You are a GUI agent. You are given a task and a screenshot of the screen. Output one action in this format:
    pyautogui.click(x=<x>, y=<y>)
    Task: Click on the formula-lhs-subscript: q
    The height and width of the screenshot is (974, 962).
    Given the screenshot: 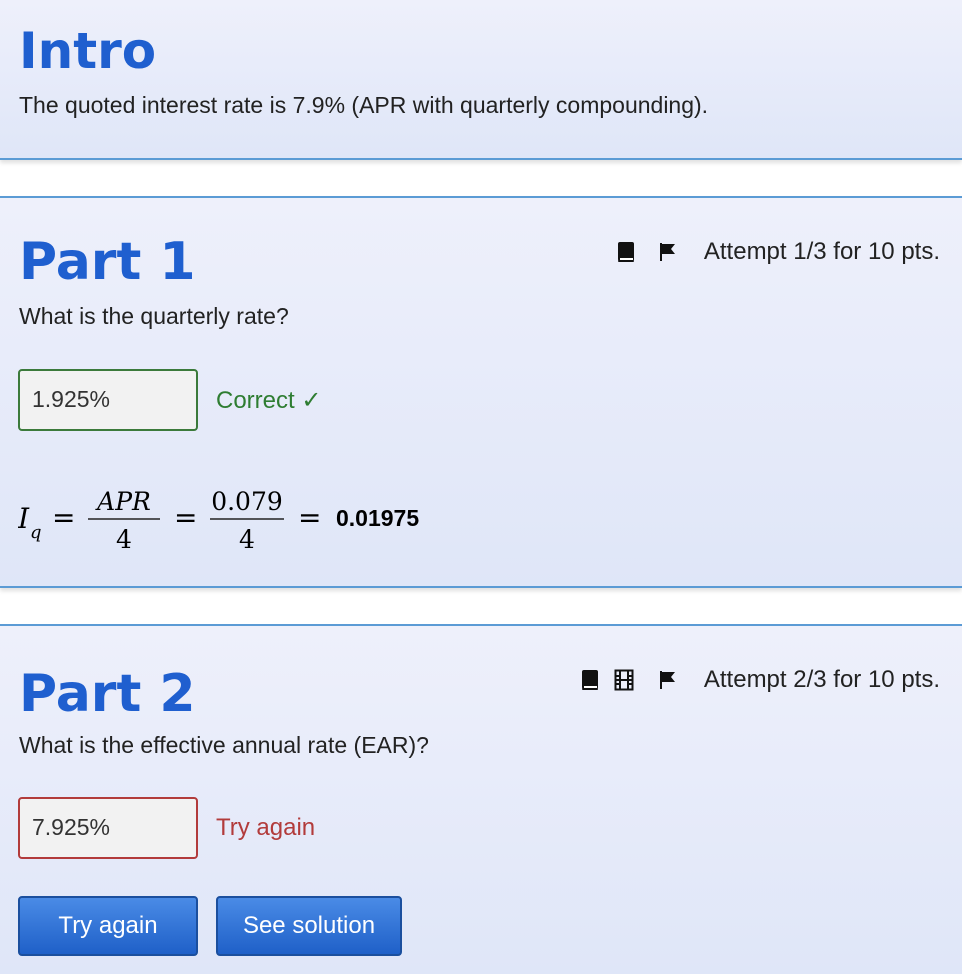 What is the action you would take?
    pyautogui.click(x=36, y=532)
    